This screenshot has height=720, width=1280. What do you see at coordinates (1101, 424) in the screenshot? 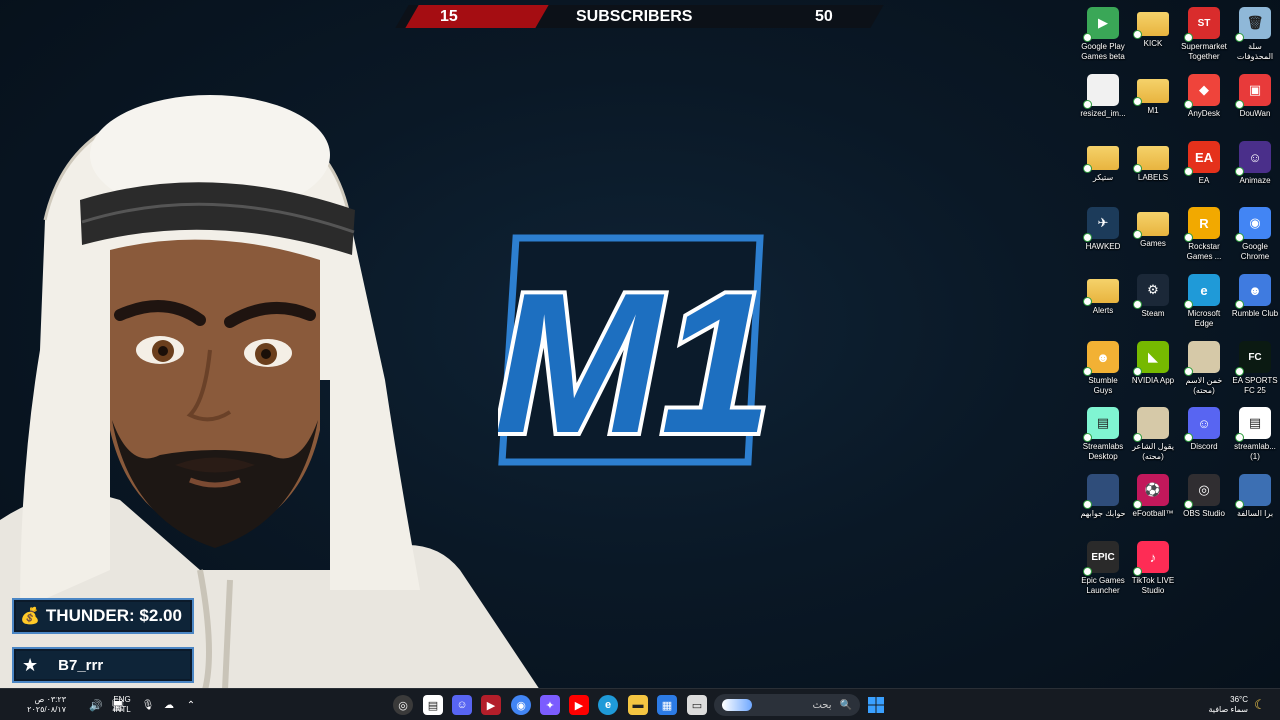
I see `streamlabs-icon: ▤` at bounding box center [1101, 424].